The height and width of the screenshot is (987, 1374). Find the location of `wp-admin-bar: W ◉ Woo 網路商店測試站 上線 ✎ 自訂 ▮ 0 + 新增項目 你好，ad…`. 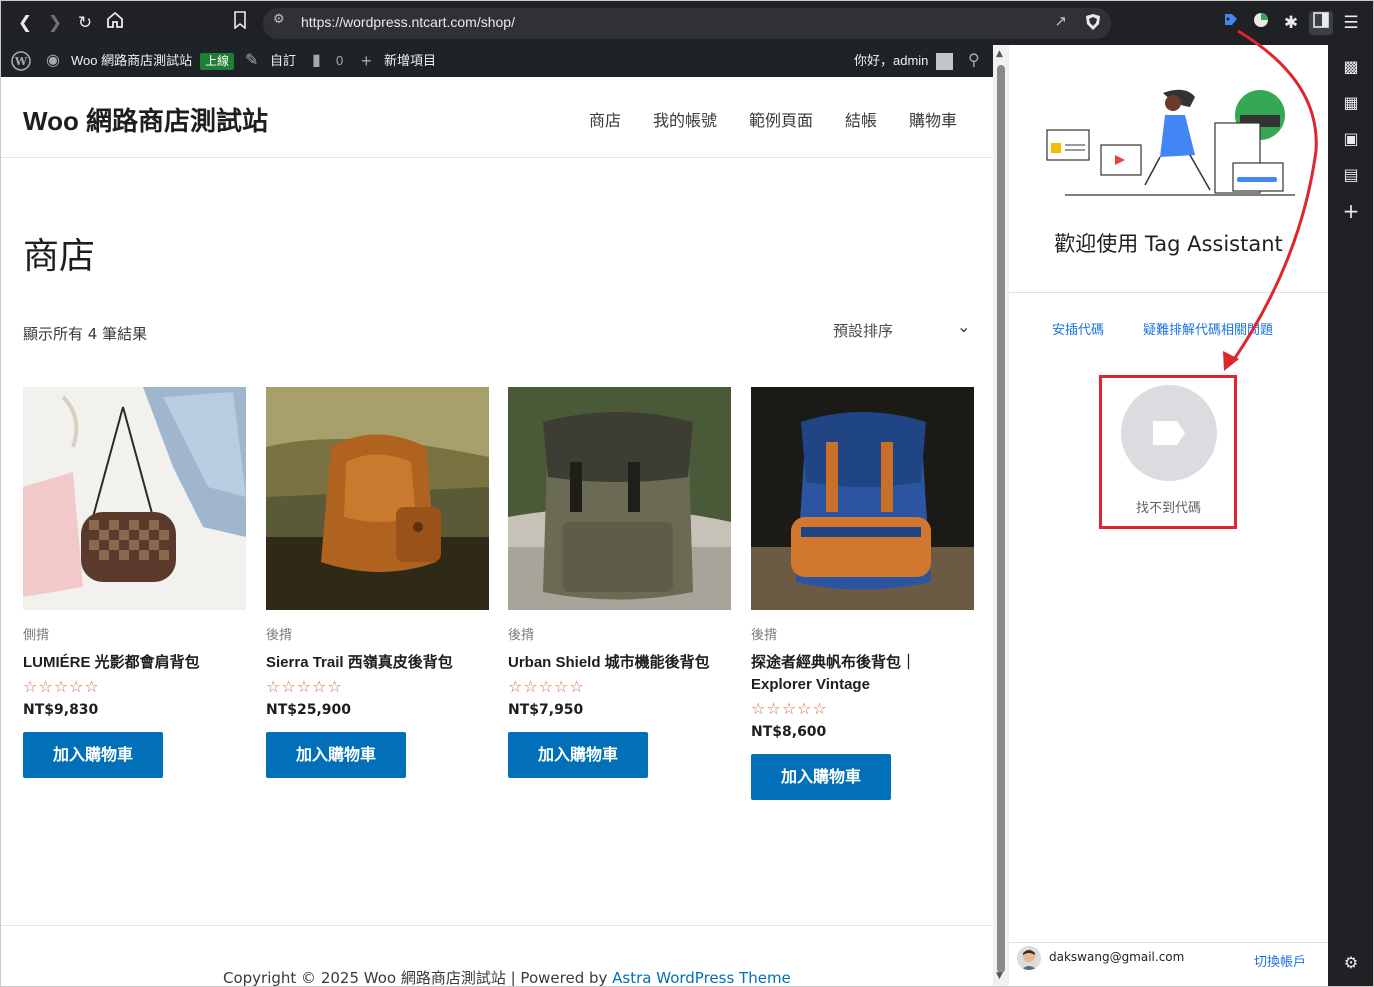

wp-admin-bar: W ◉ Woo 網路商店測試站 上線 ✎ 自訂 ▮ 0 + 新增項目 你好，ad… is located at coordinates (497, 61).